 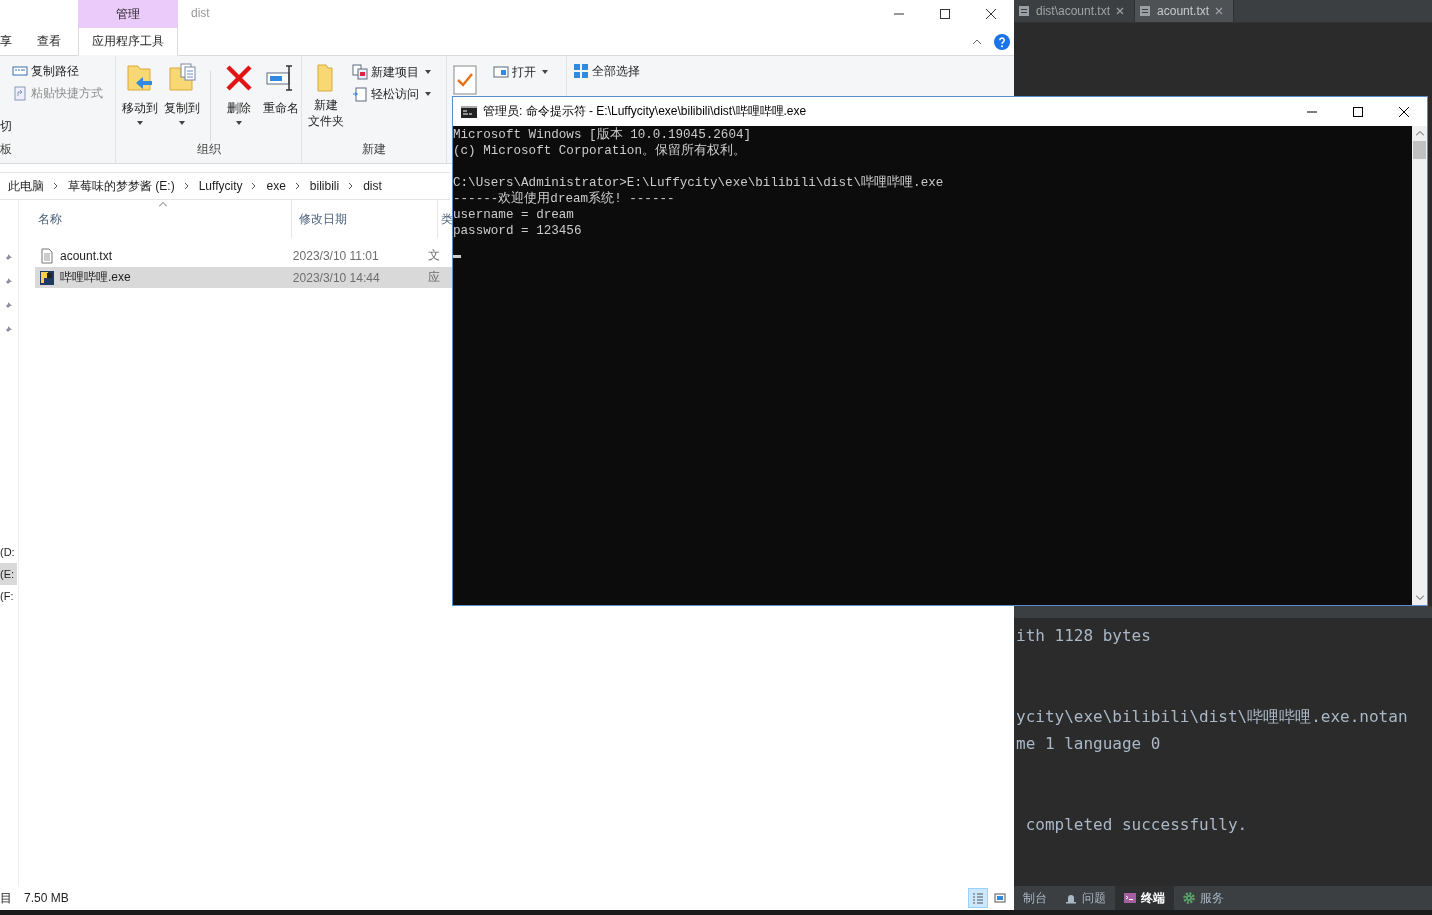 I want to click on window-icon, so click(x=501, y=72).